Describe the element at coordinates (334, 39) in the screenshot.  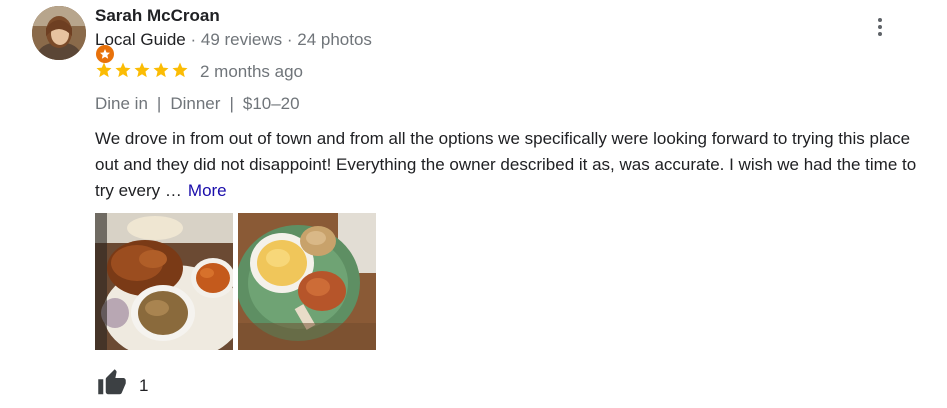
I see `photo-count: 24 photos` at that location.